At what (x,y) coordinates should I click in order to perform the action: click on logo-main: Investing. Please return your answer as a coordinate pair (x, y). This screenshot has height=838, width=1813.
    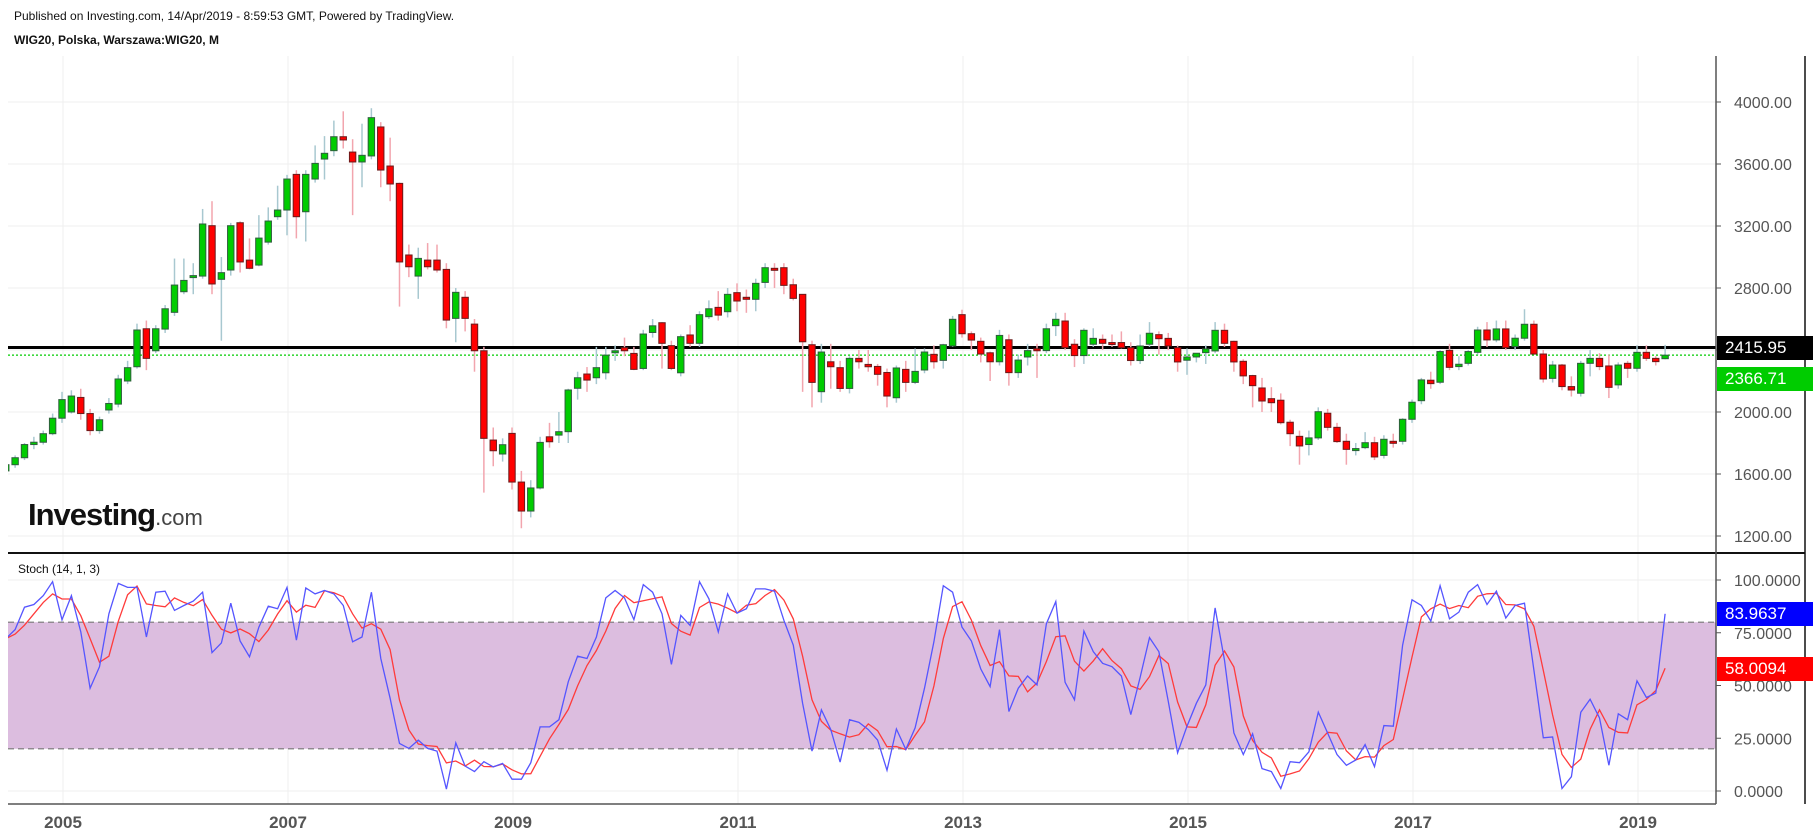
    Looking at the image, I should click on (92, 514).